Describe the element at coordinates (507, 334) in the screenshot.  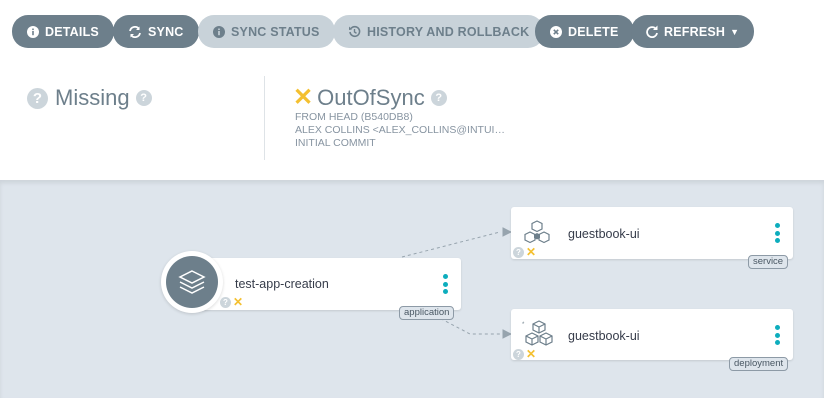
I see `edge-arrow-deployment` at that location.